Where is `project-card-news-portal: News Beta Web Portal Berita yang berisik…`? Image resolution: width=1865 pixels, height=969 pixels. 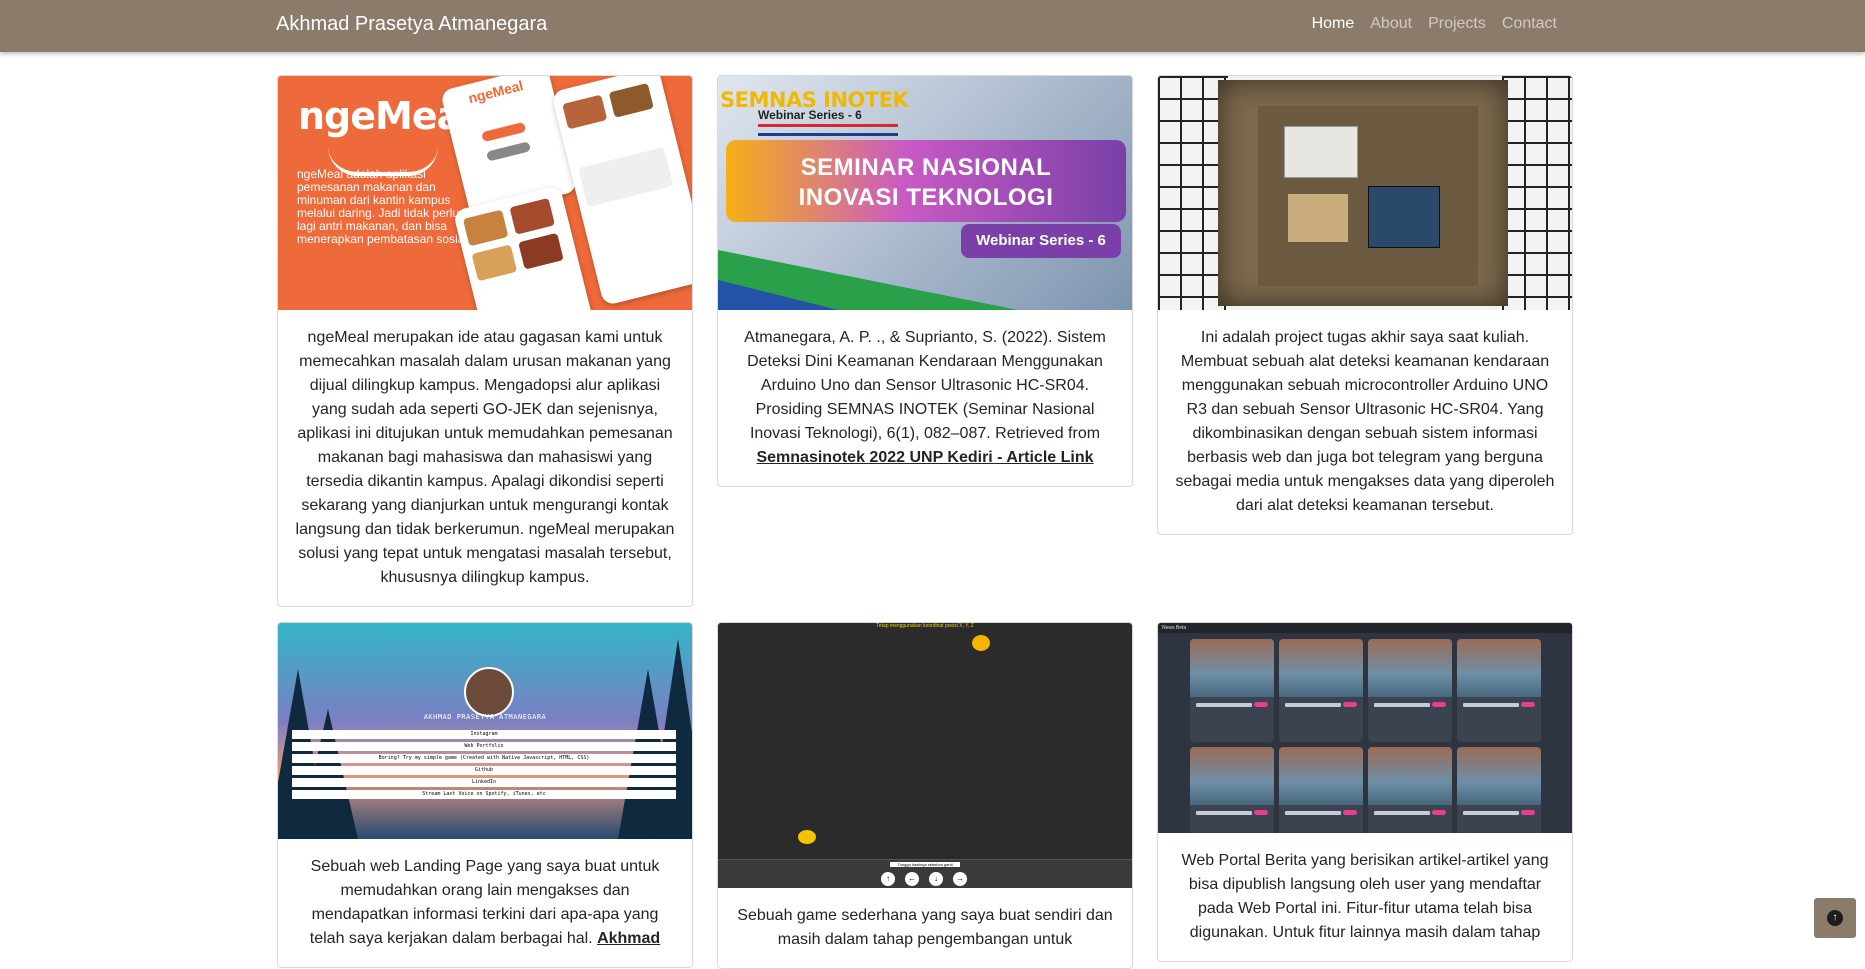
project-card-news-portal: News Beta Web Portal Berita yang berisik… is located at coordinates (1365, 792).